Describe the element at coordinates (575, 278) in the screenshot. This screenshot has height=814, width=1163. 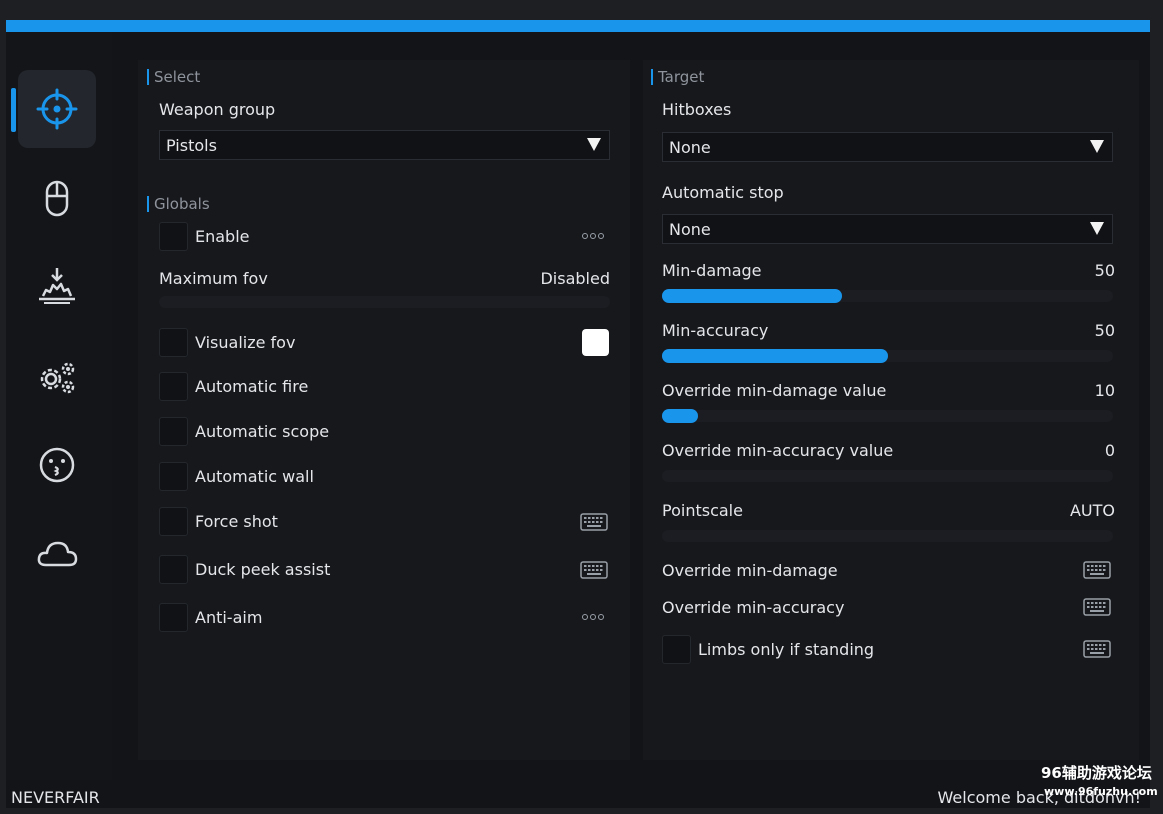
I see `max-fov-value: Disabled` at that location.